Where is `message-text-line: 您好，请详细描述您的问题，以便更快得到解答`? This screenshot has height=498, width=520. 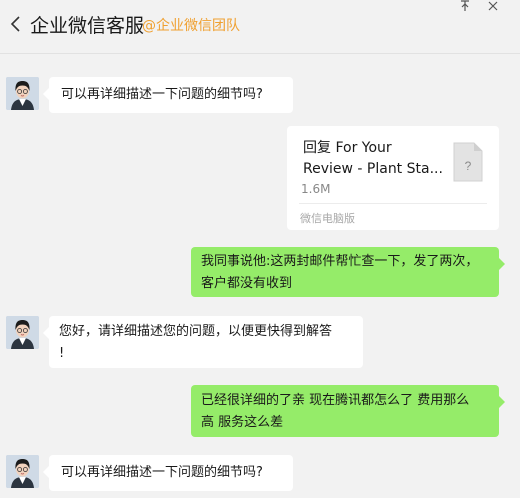
message-text-line: 您好，请详细描述您的问题，以便更快得到解答 is located at coordinates (196, 331).